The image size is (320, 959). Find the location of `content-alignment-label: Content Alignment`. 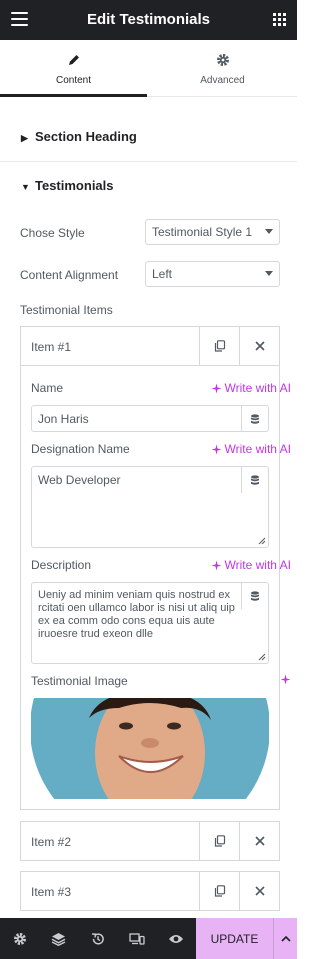

content-alignment-label: Content Alignment is located at coordinates (69, 275).